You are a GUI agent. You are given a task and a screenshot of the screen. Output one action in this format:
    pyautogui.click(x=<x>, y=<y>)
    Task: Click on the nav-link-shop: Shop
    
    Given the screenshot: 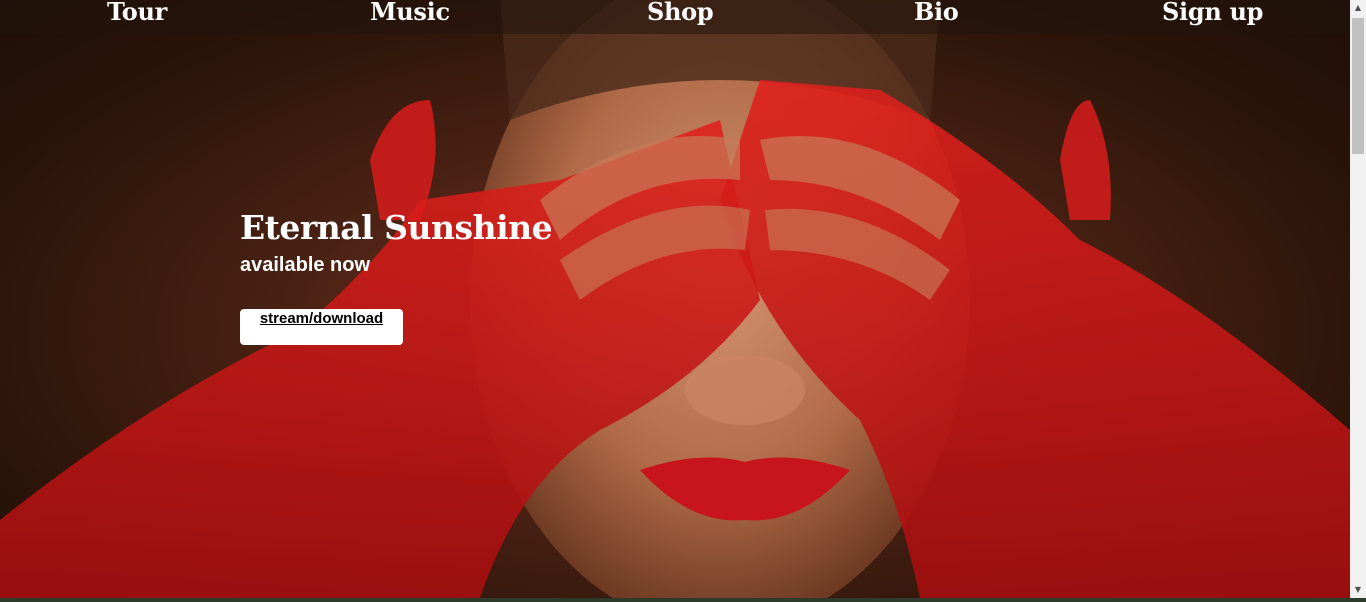 What is the action you would take?
    pyautogui.click(x=680, y=13)
    